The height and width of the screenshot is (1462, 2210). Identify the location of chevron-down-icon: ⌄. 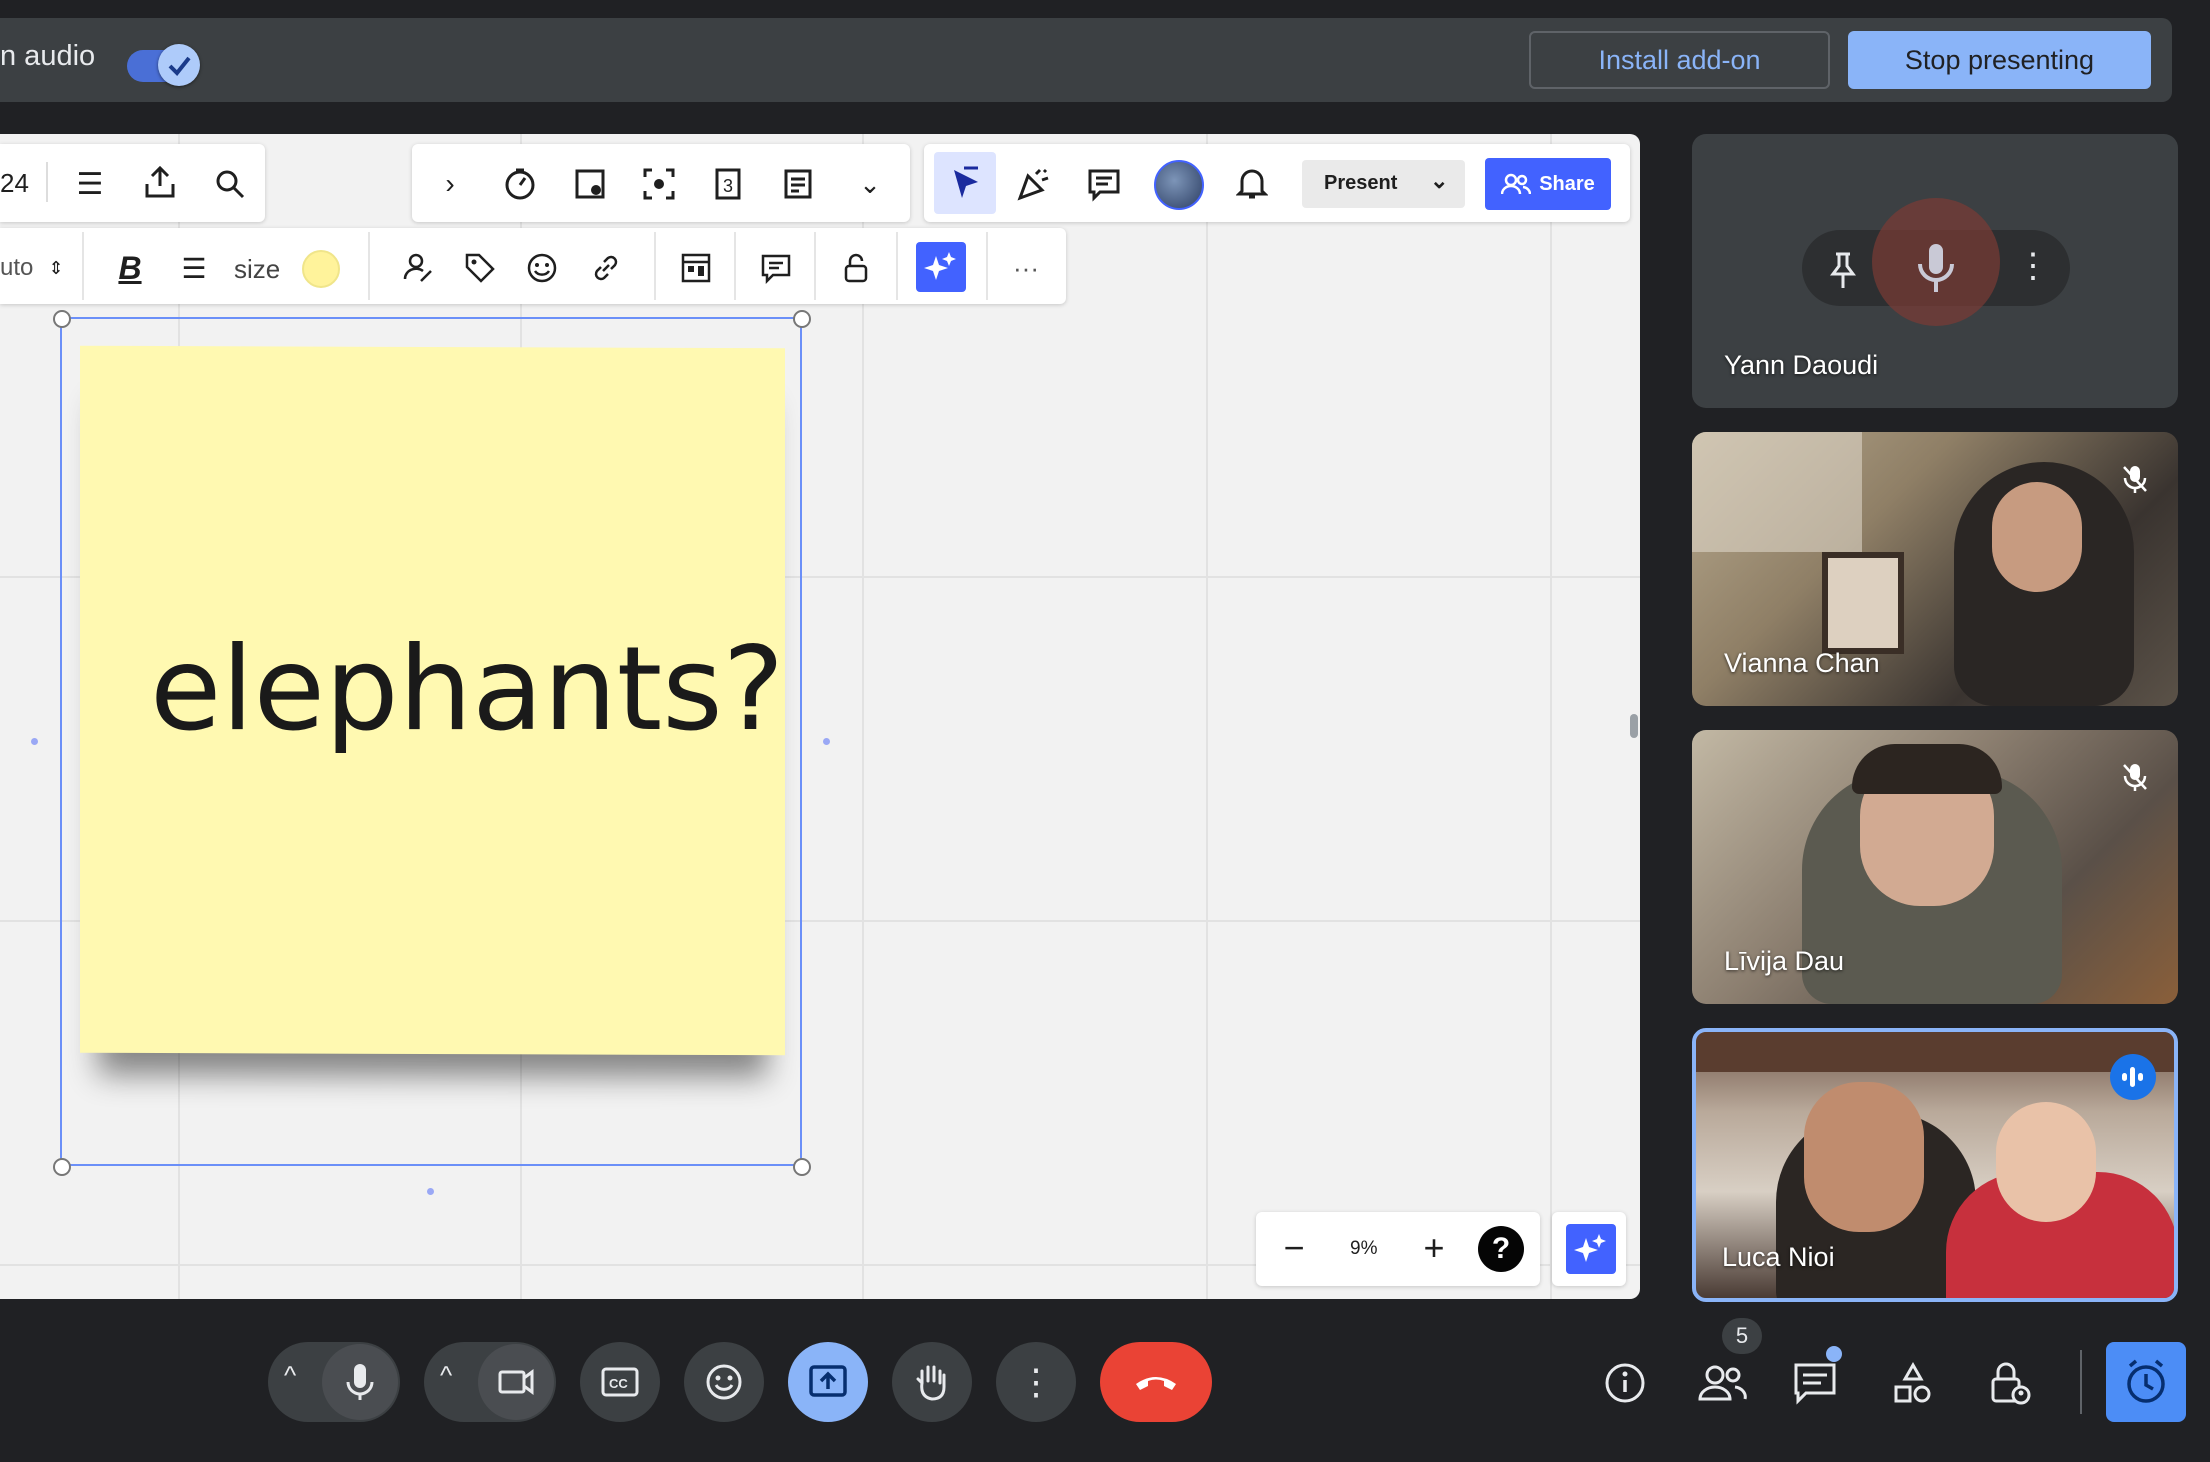
(1439, 181).